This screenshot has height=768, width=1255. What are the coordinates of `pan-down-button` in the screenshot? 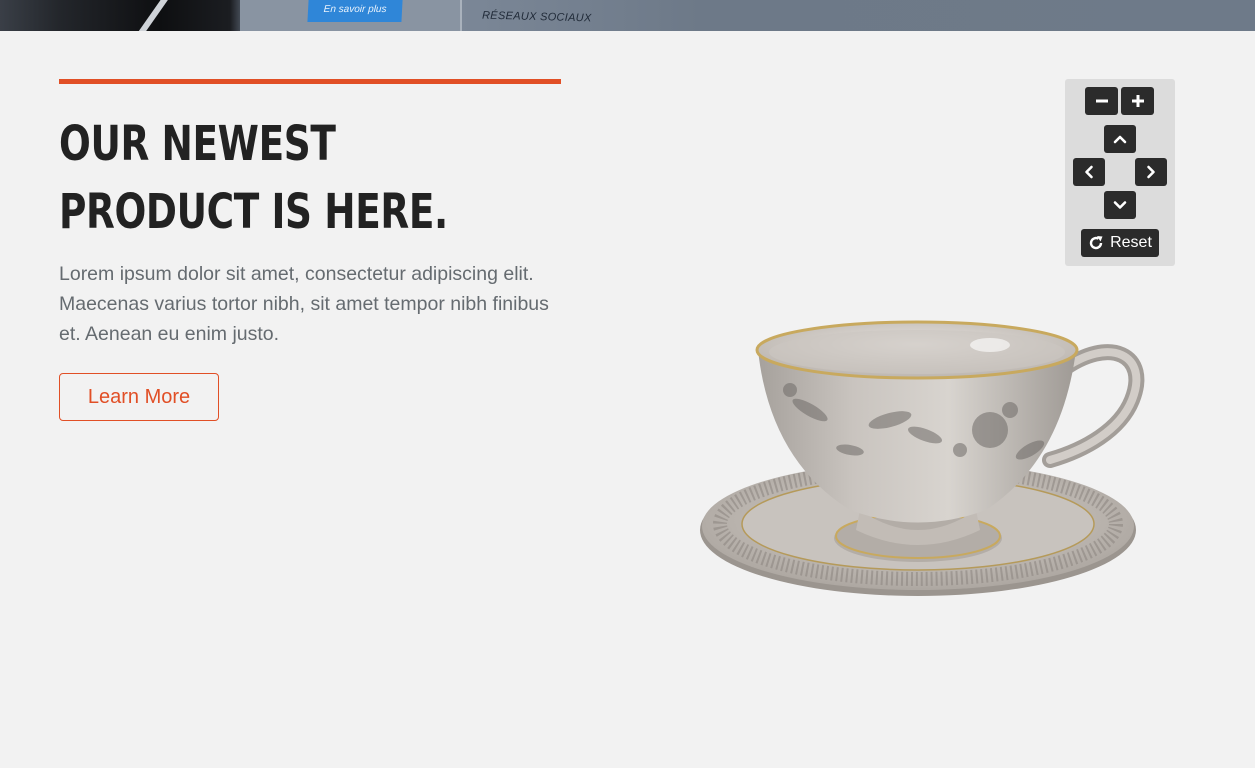 It's located at (1120, 205).